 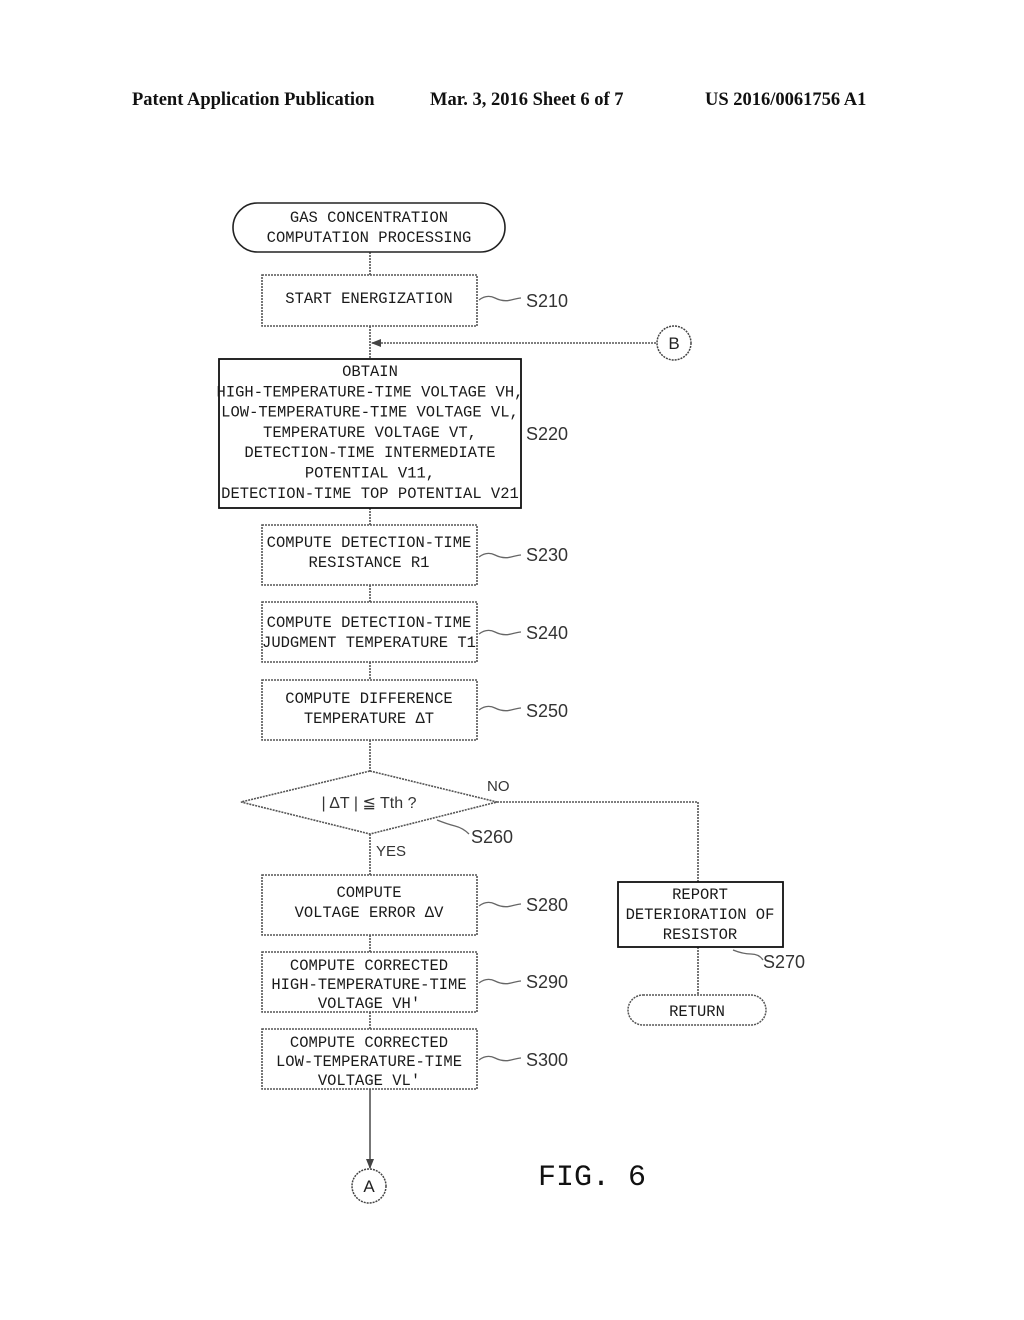 What do you see at coordinates (500, 555) in the screenshot?
I see `leader-s230` at bounding box center [500, 555].